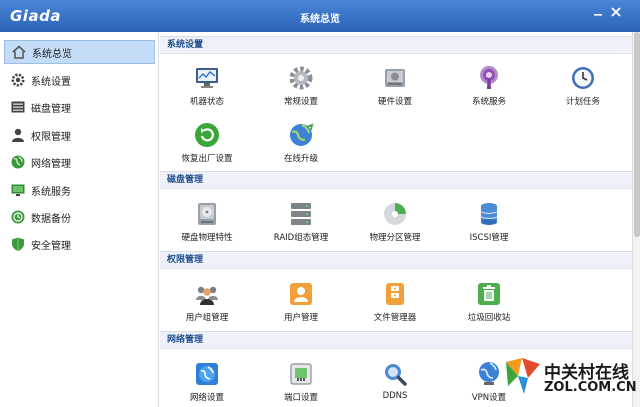 The height and width of the screenshot is (407, 640). I want to click on tile-label: 计划任务, so click(582, 102).